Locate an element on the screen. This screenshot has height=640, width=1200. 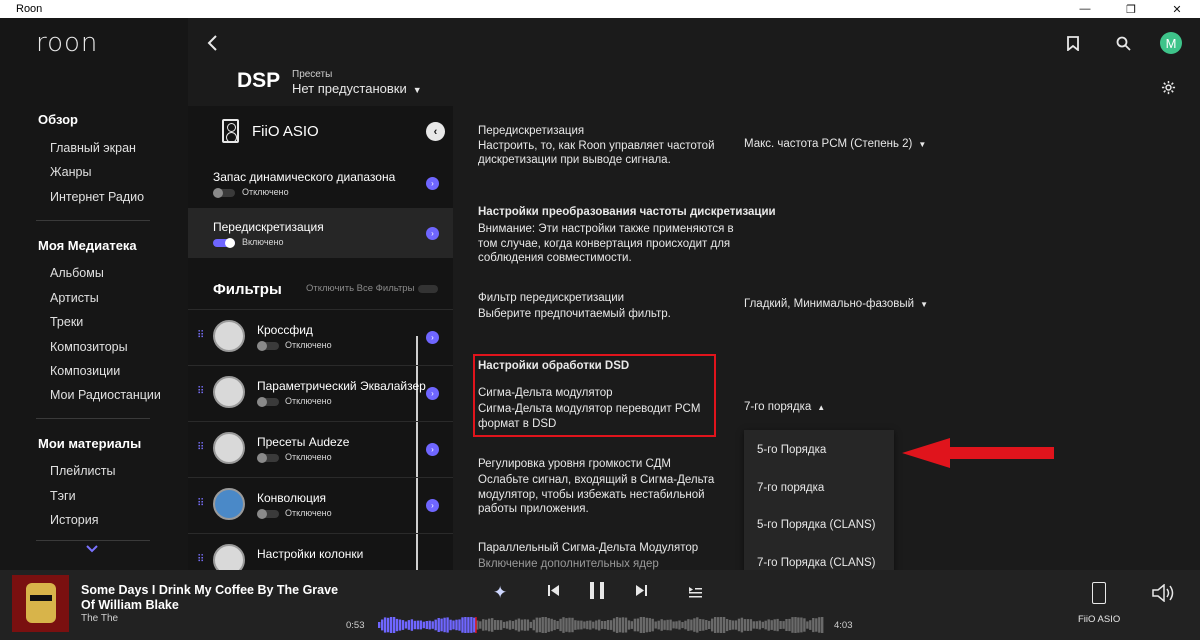
disable-all-filters-toggle is located at coordinates (428, 289).